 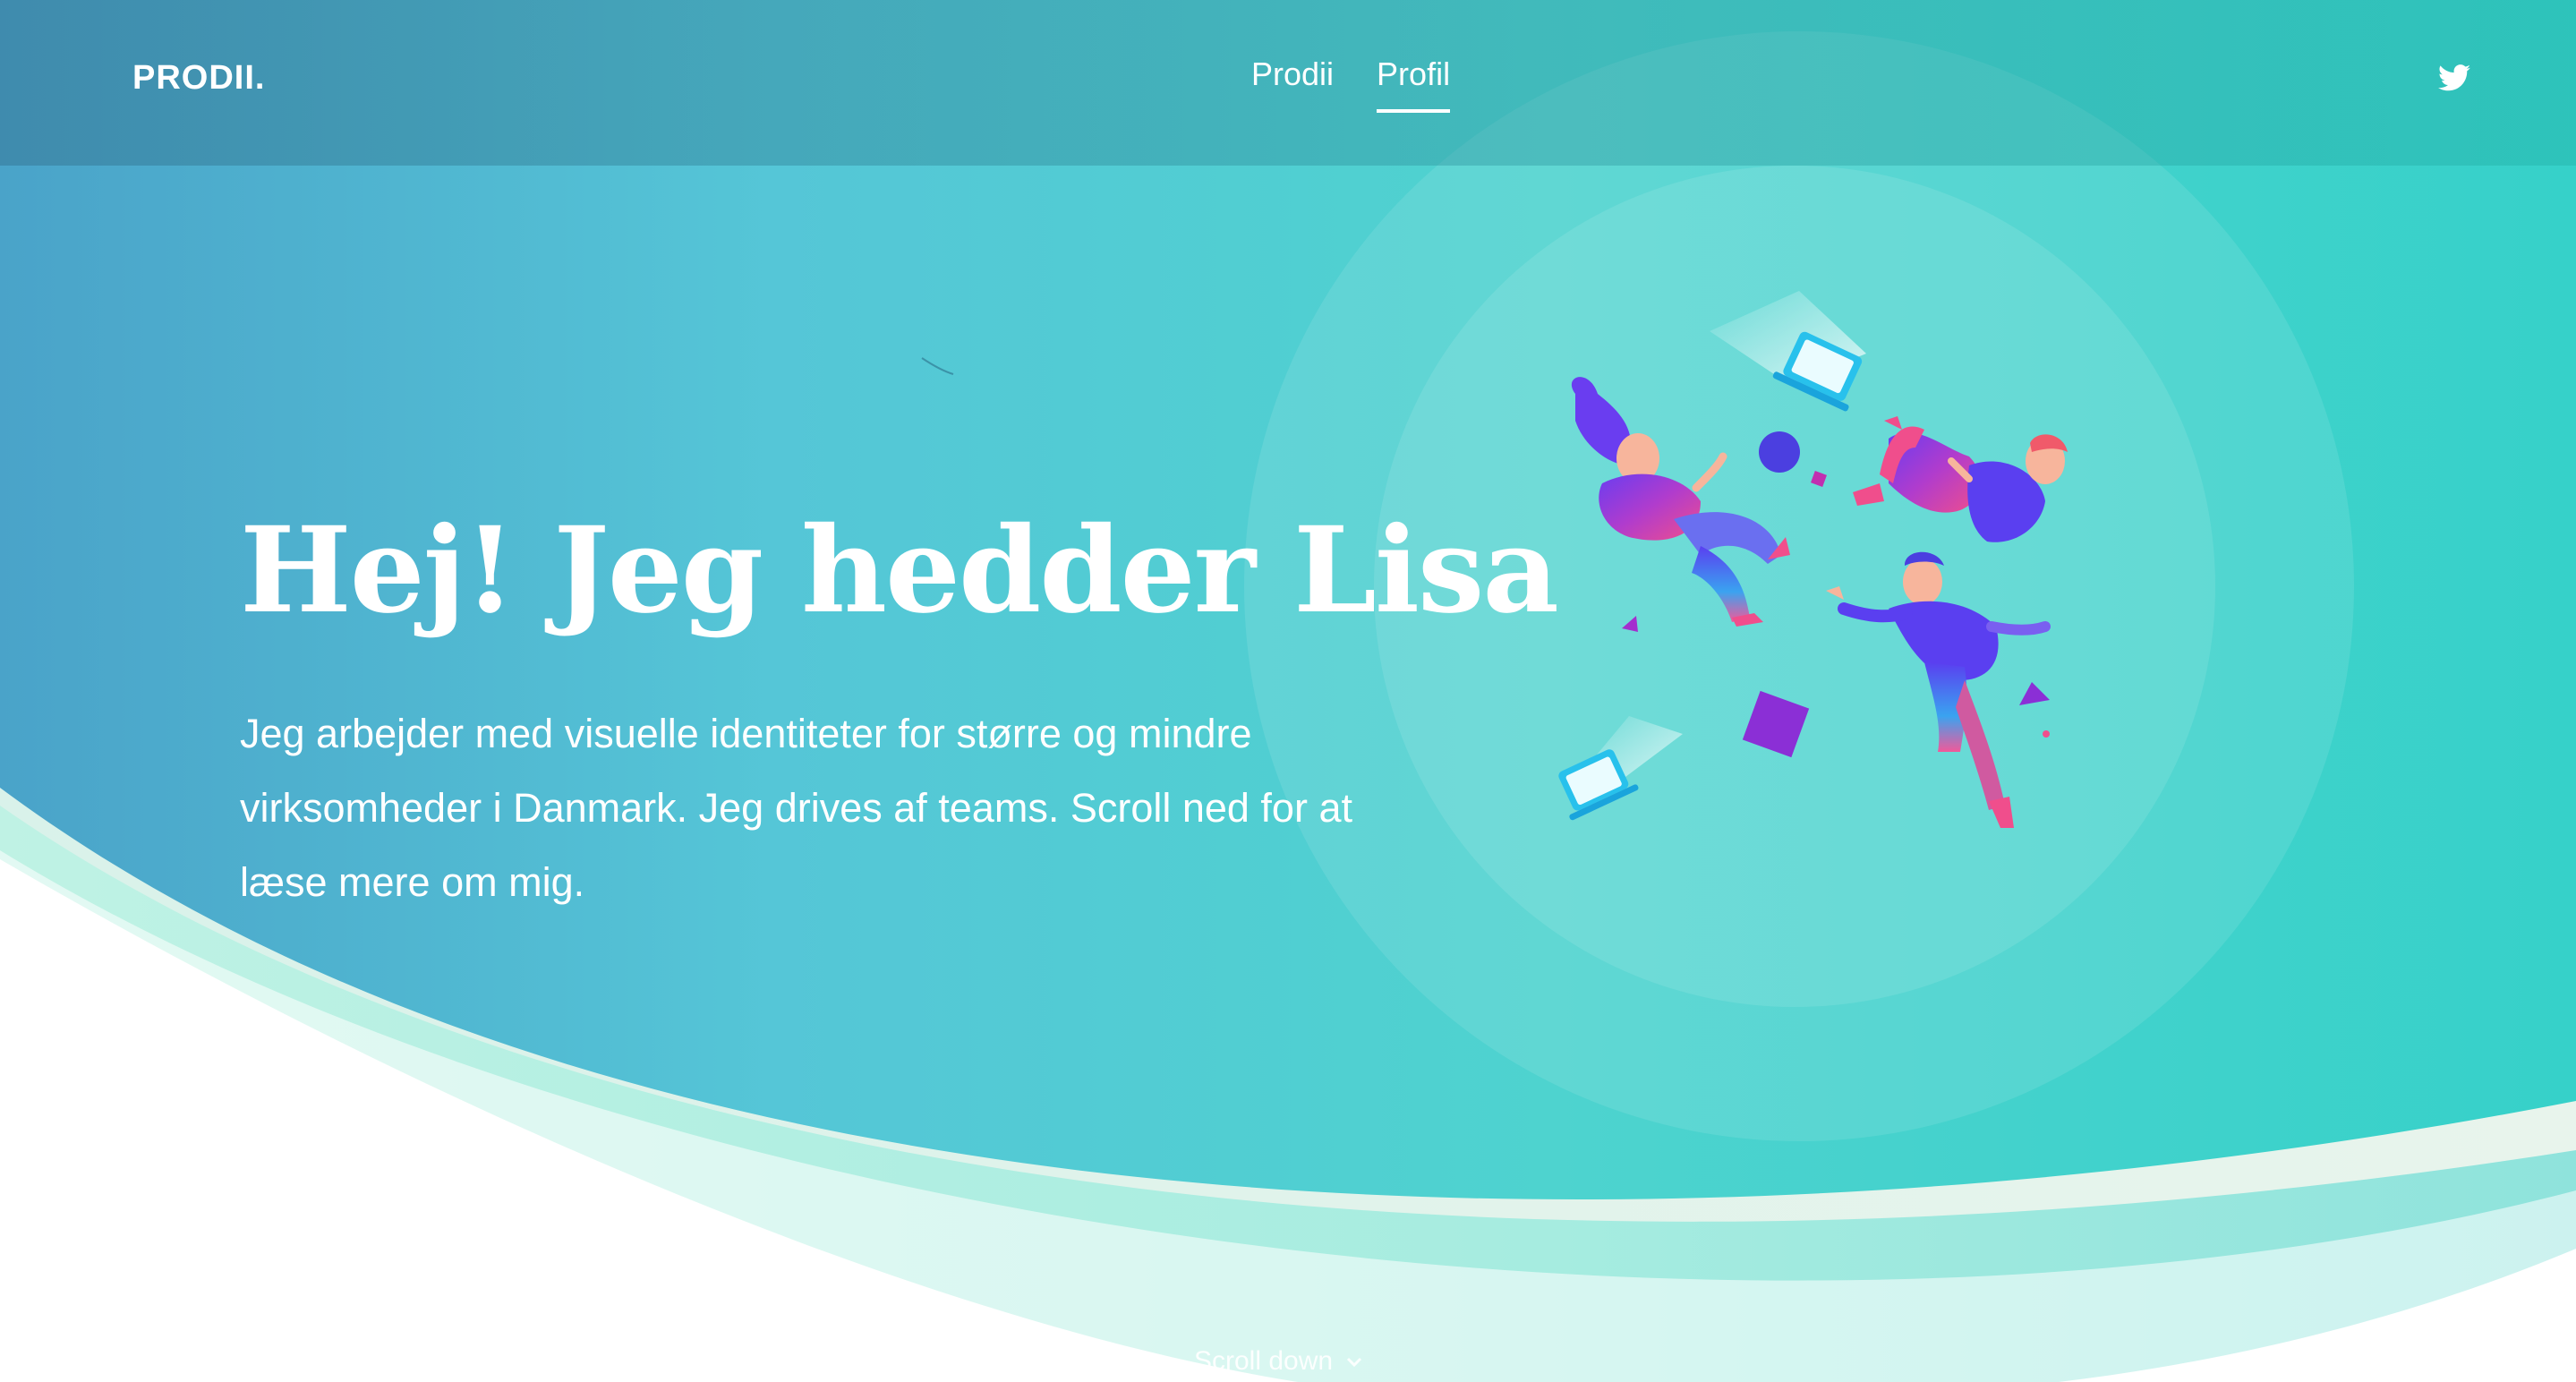 I want to click on tiny-dot, so click(x=2046, y=734).